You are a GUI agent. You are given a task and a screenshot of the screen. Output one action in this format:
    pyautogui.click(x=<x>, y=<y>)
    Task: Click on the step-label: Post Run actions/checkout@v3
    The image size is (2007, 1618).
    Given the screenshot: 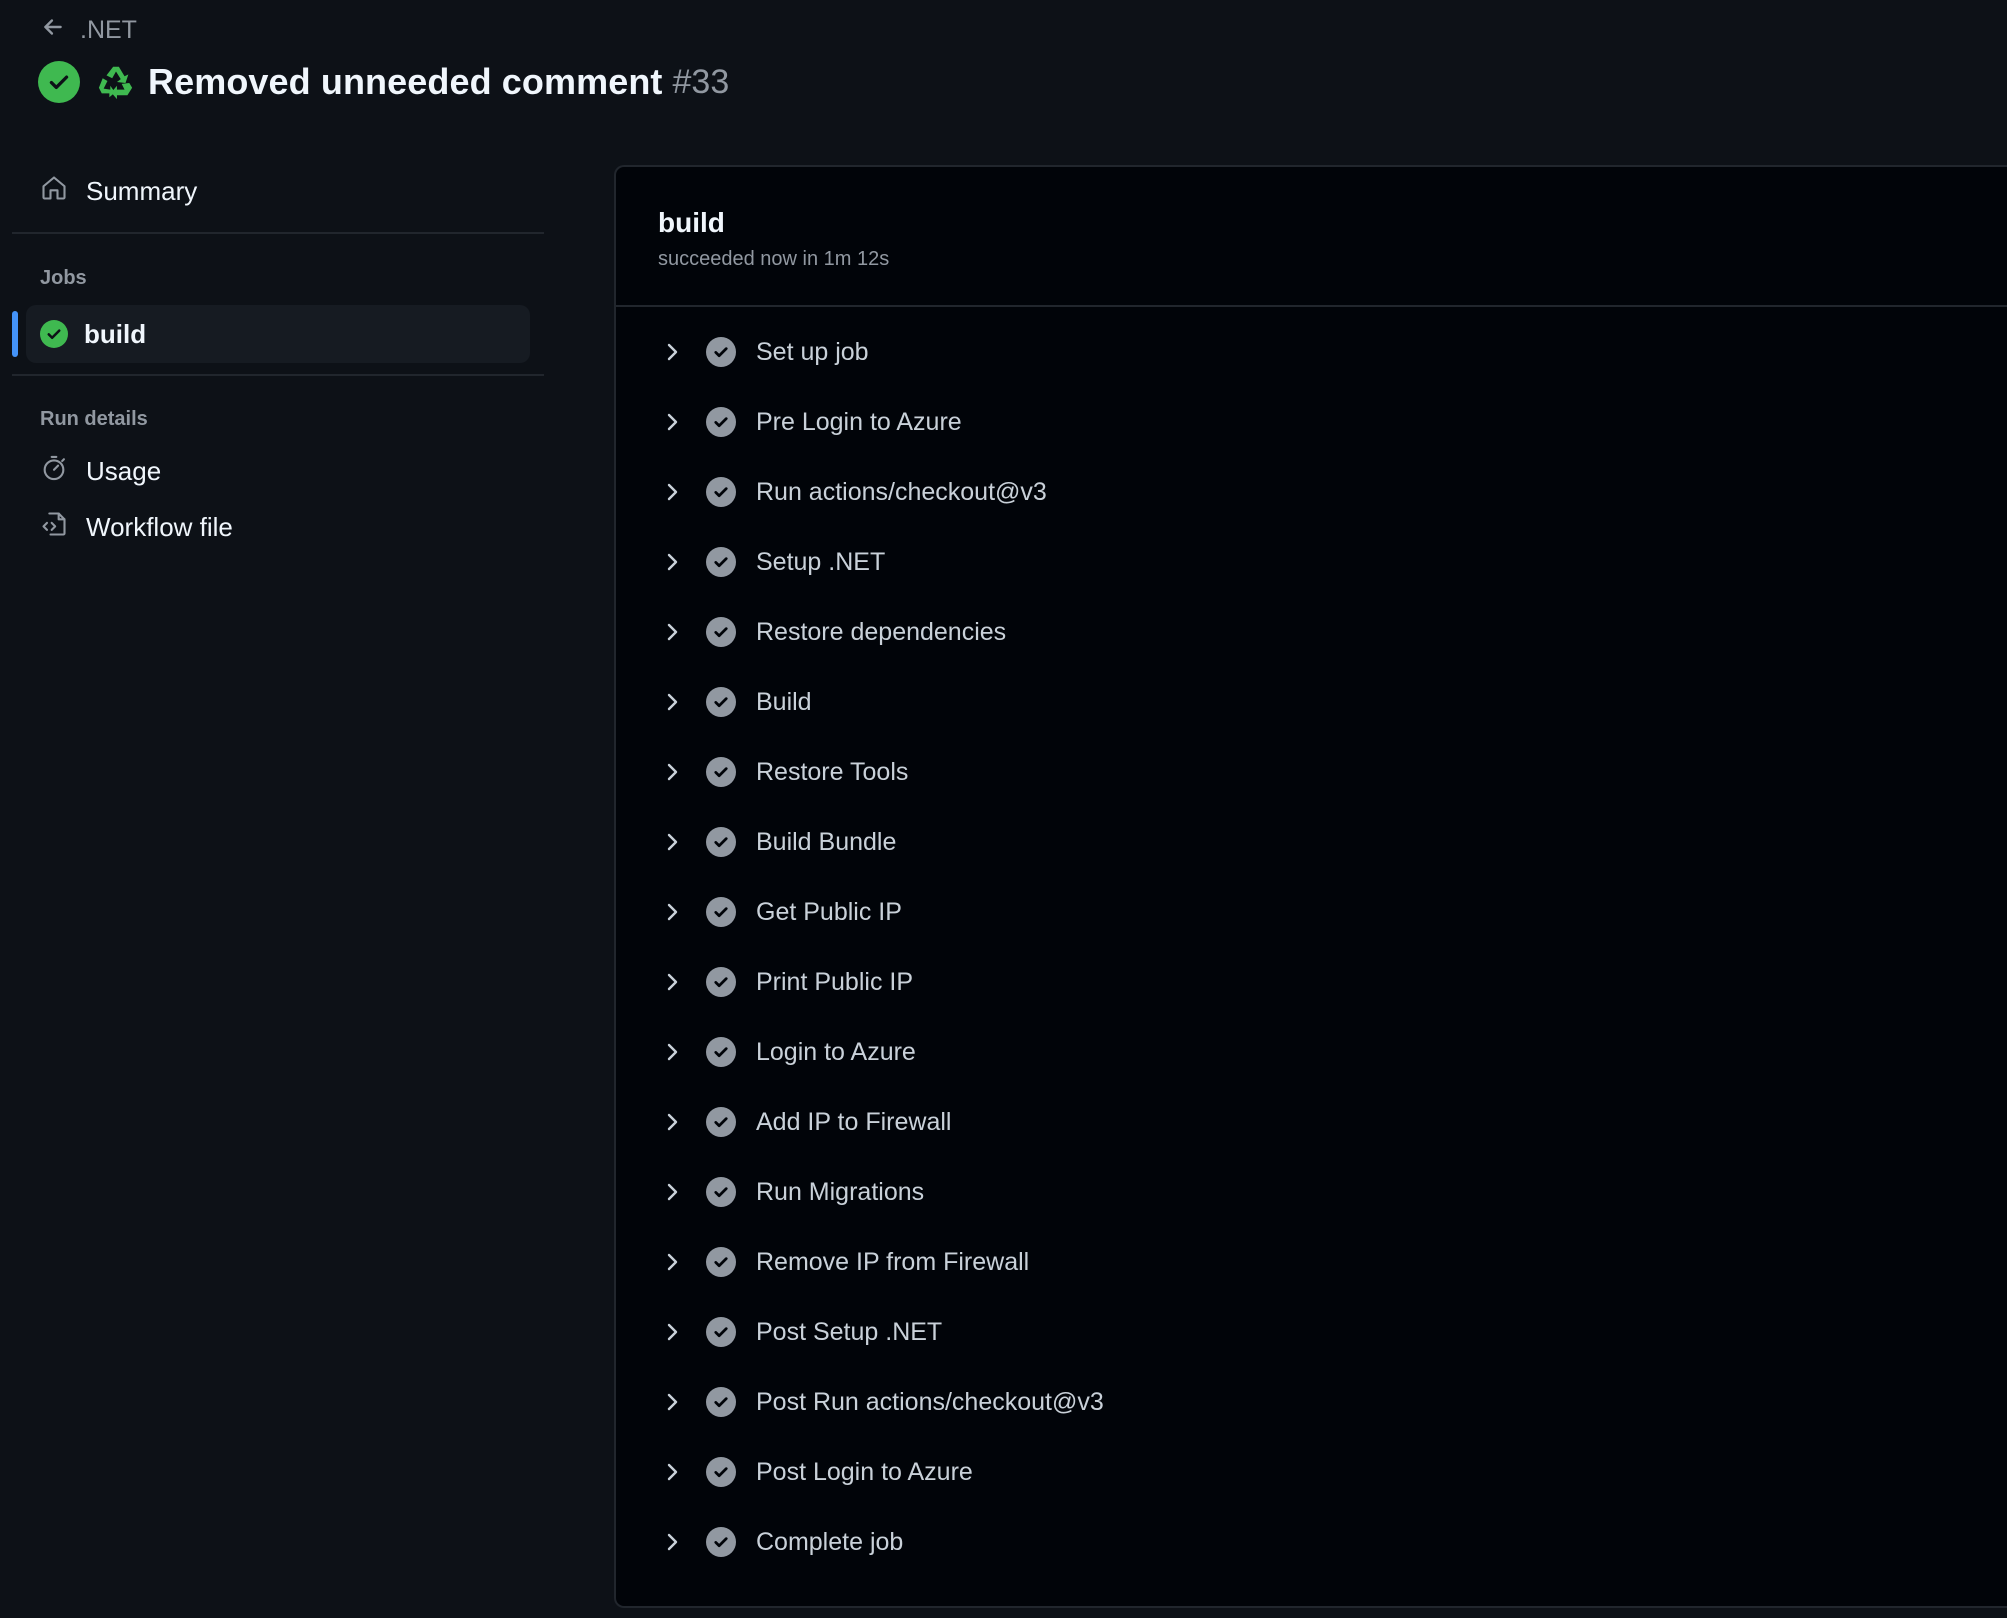 What is the action you would take?
    pyautogui.click(x=930, y=1401)
    